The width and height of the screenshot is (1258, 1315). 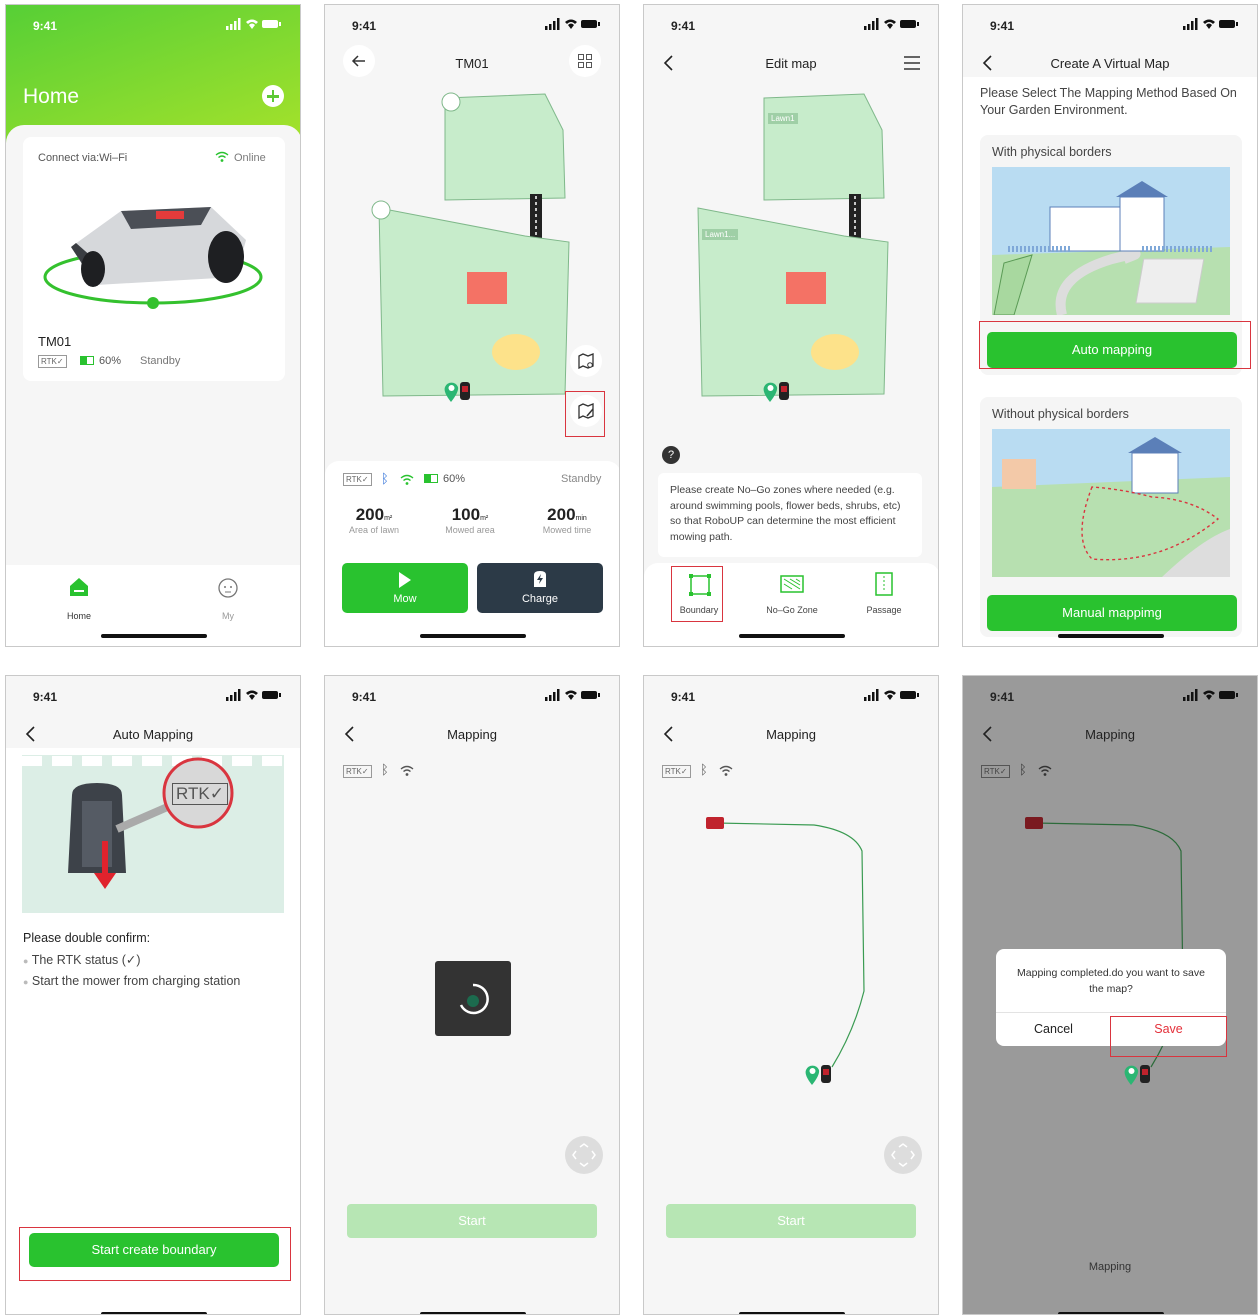 What do you see at coordinates (1110, 1267) in the screenshot?
I see `footer-label: Mapping` at bounding box center [1110, 1267].